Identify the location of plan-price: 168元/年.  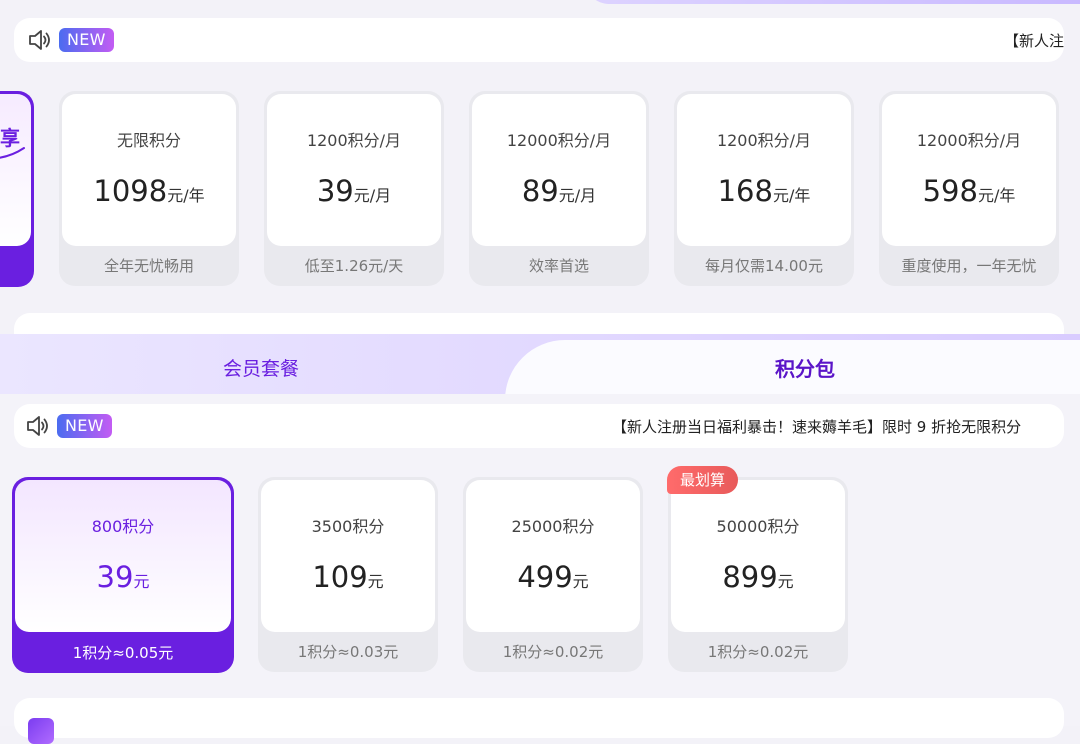
(764, 191).